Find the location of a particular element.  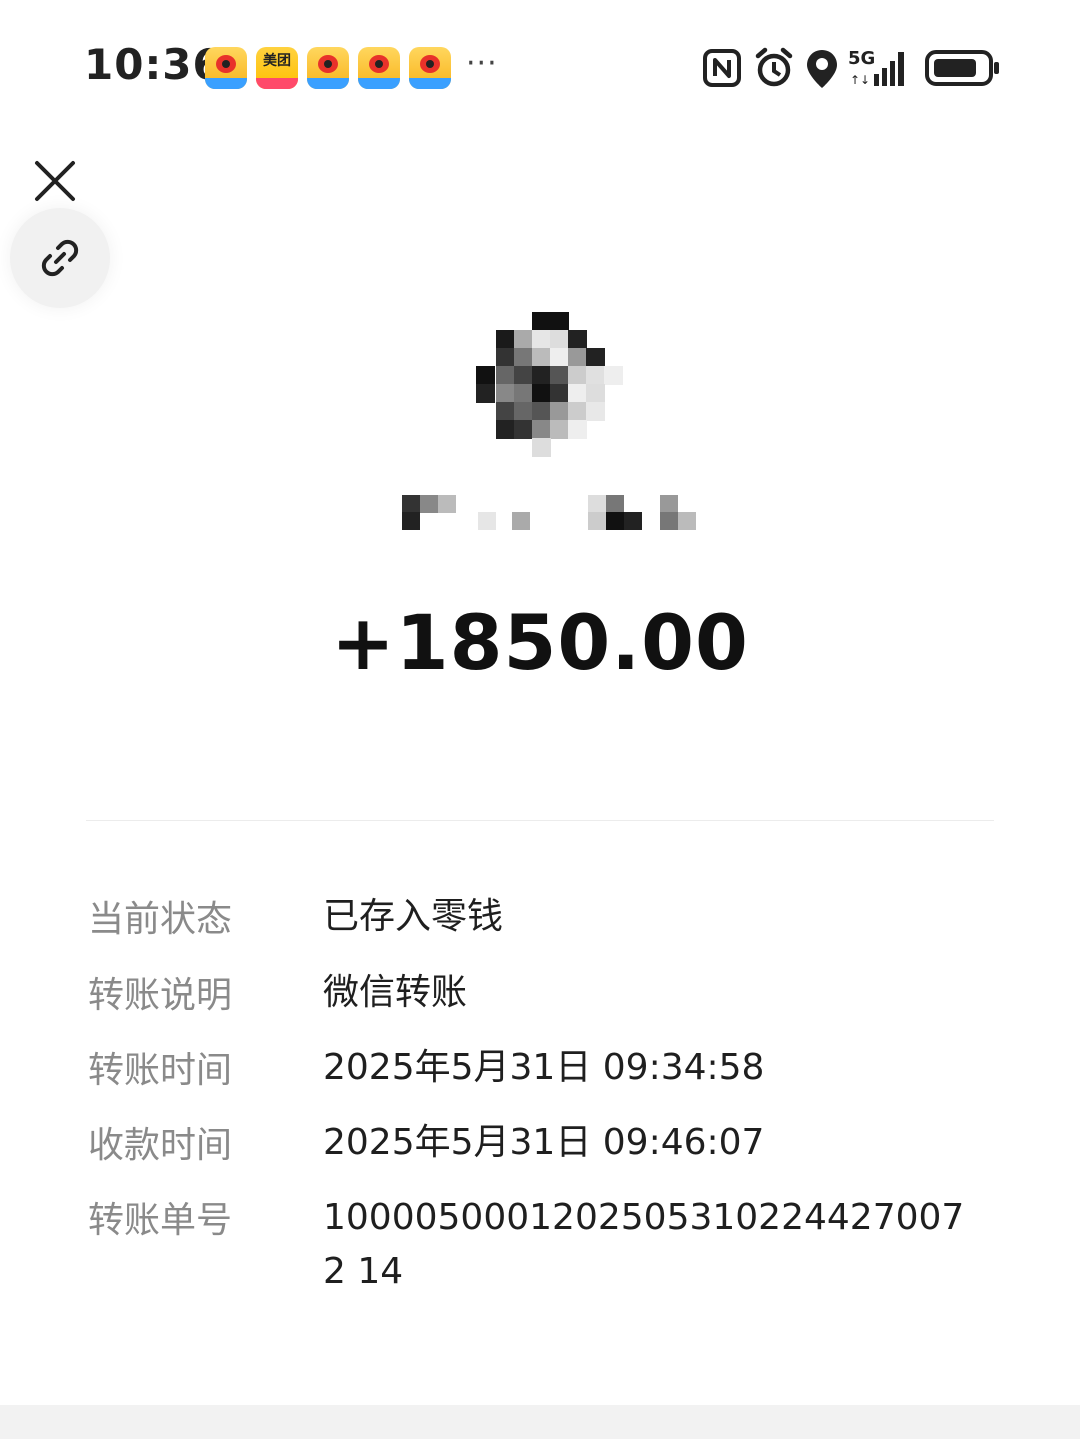

detail-value: 2025年5月31日 09:34:58 is located at coordinates (544, 1067).